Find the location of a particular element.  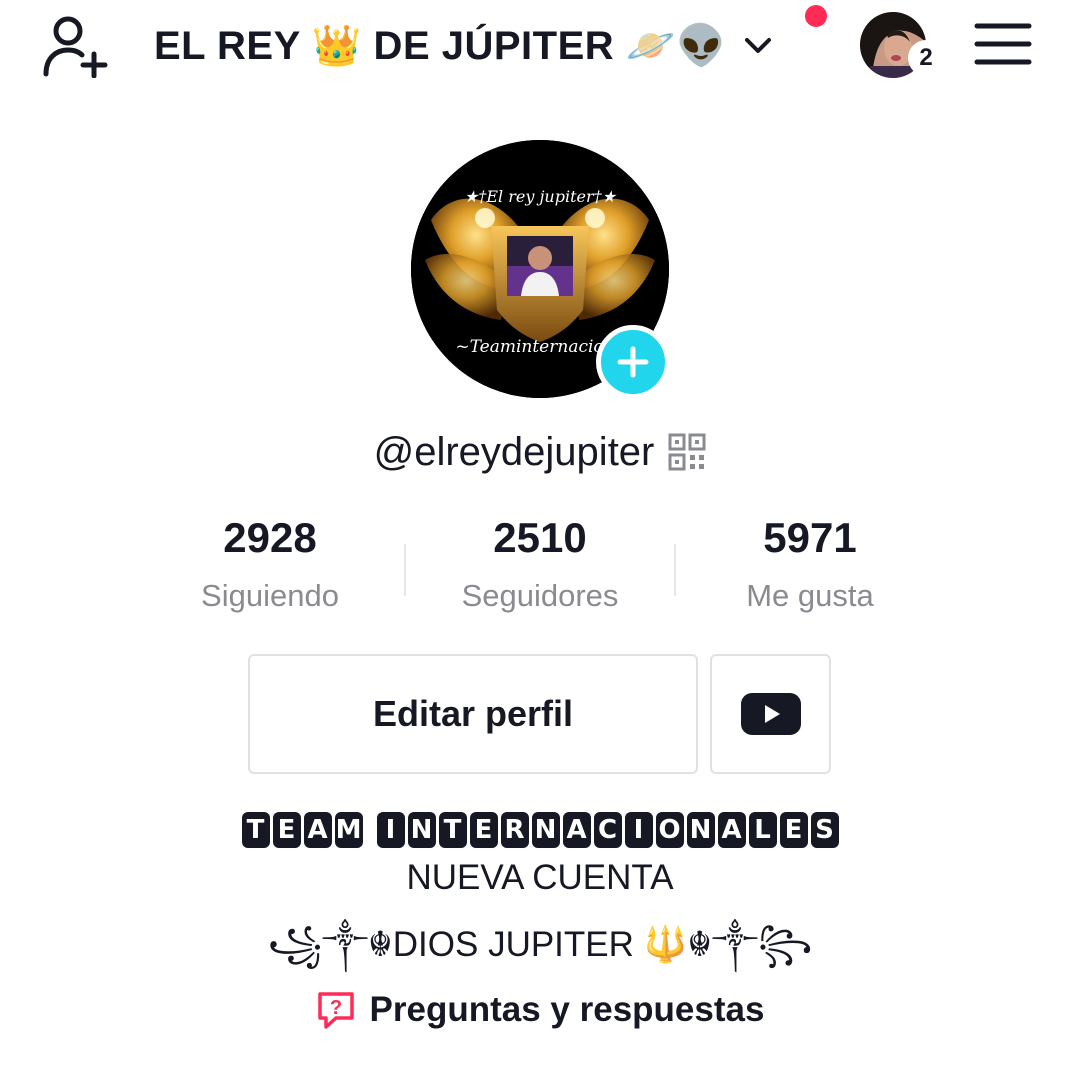

plus-icon is located at coordinates (633, 362).